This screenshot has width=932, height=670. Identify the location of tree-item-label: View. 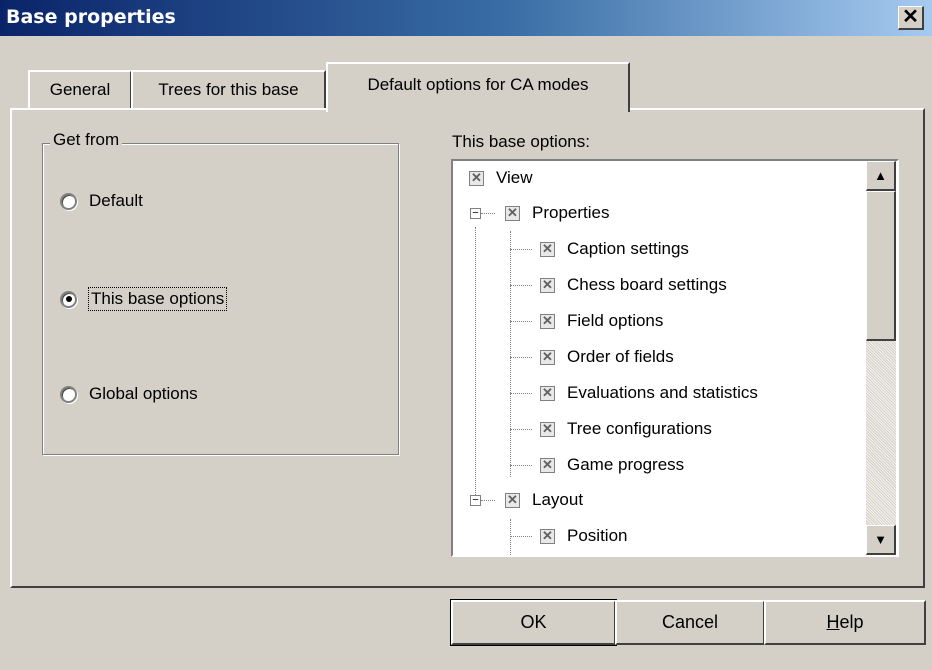
(514, 177).